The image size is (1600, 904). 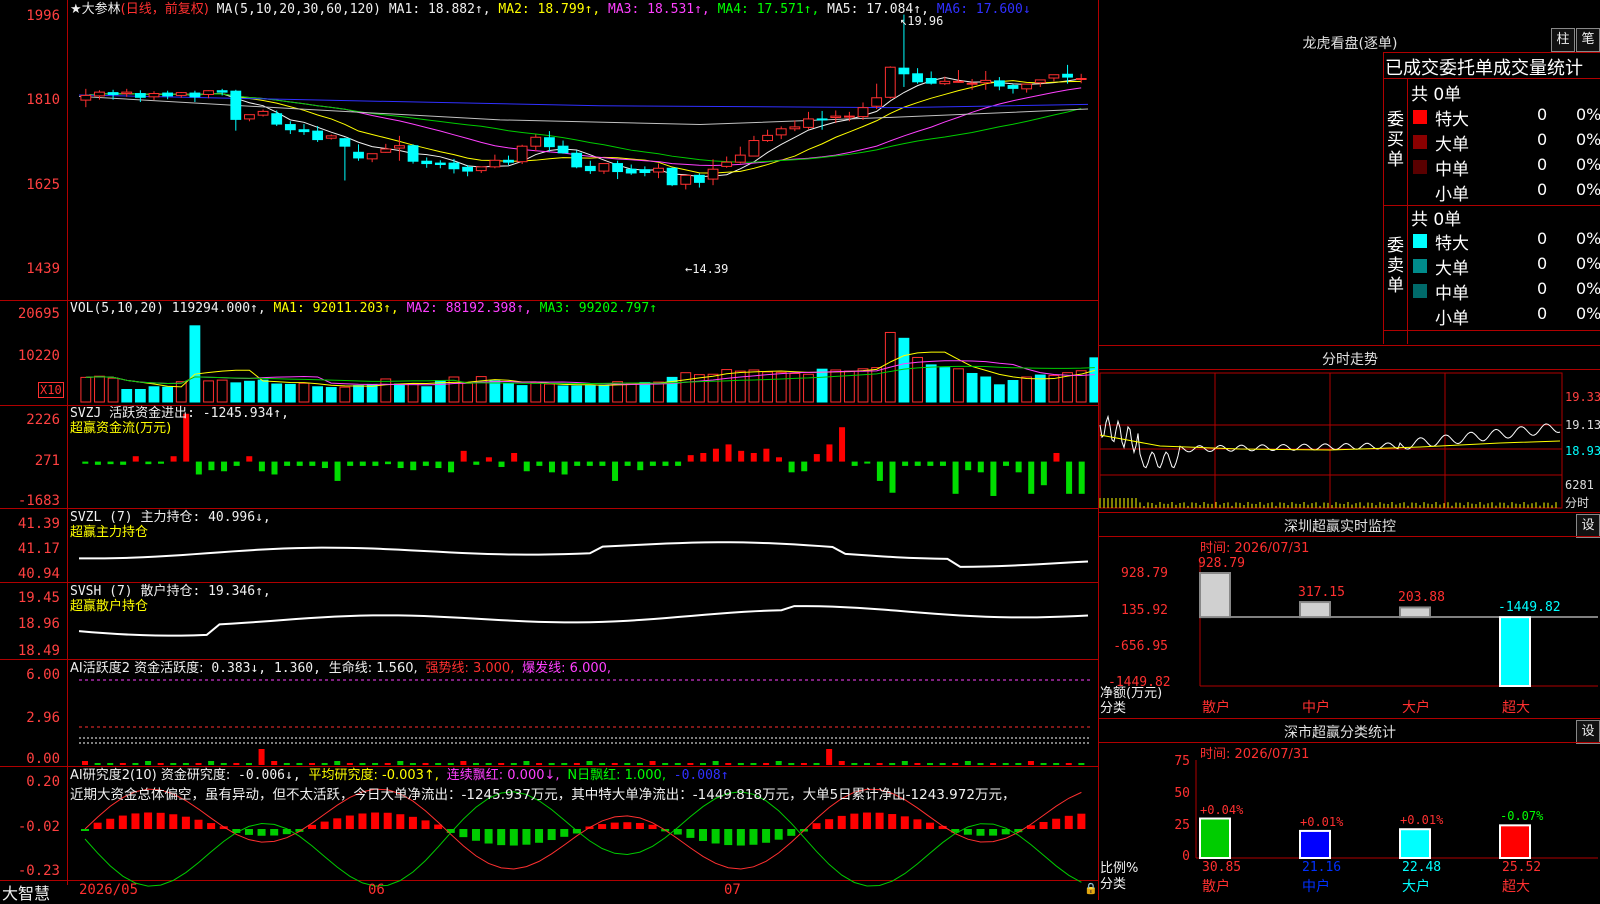 What do you see at coordinates (1091, 888) in the screenshot?
I see `lock-icon: 🔒` at bounding box center [1091, 888].